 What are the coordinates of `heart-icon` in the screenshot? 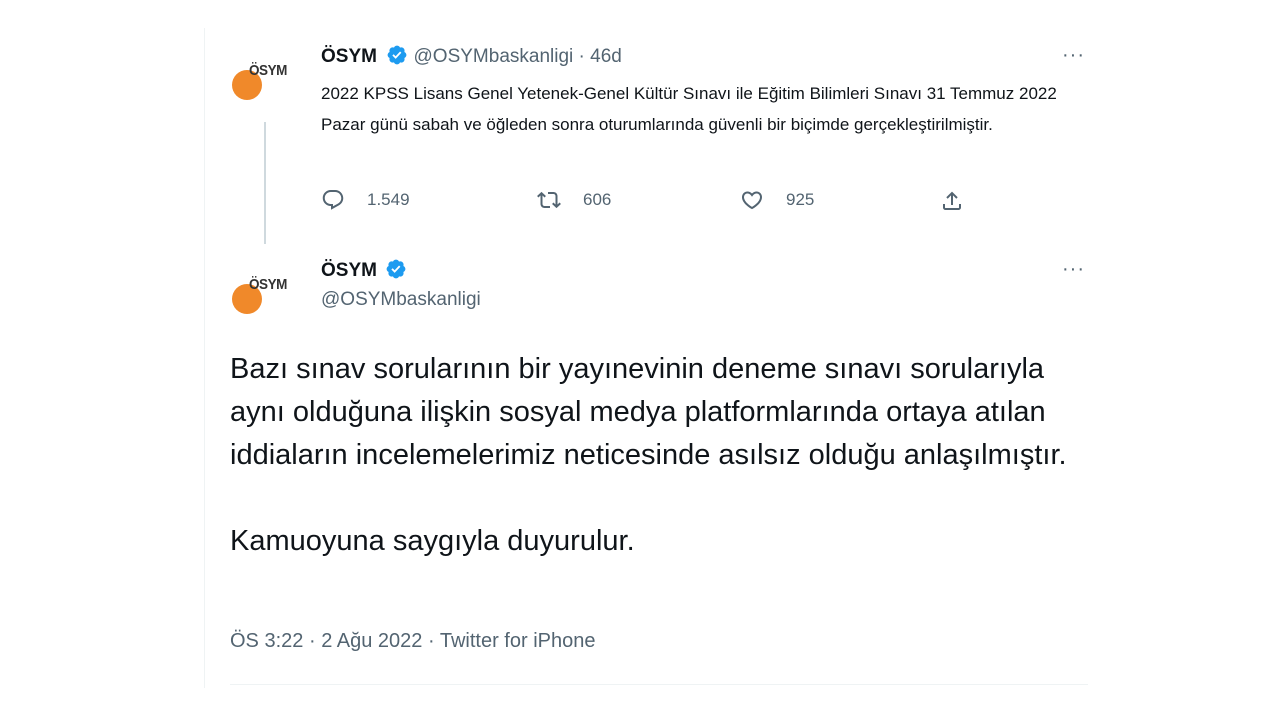 It's located at (752, 200).